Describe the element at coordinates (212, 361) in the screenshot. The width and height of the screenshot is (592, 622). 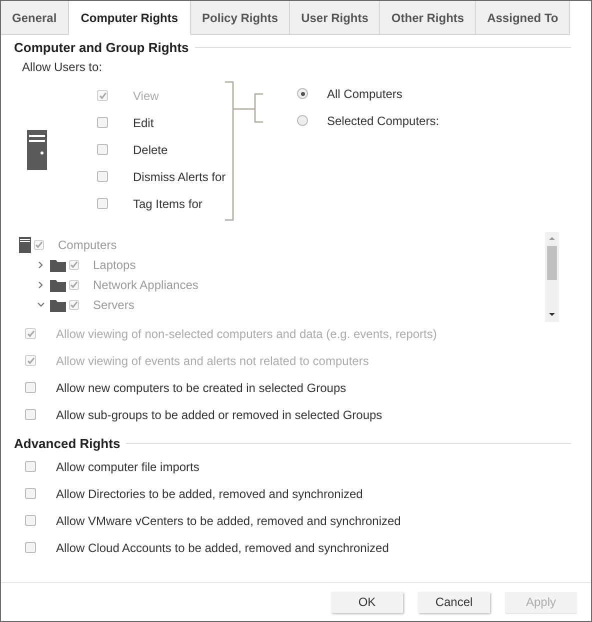
I see `option-label: Allow viewing of events and alerts not related to computers` at that location.